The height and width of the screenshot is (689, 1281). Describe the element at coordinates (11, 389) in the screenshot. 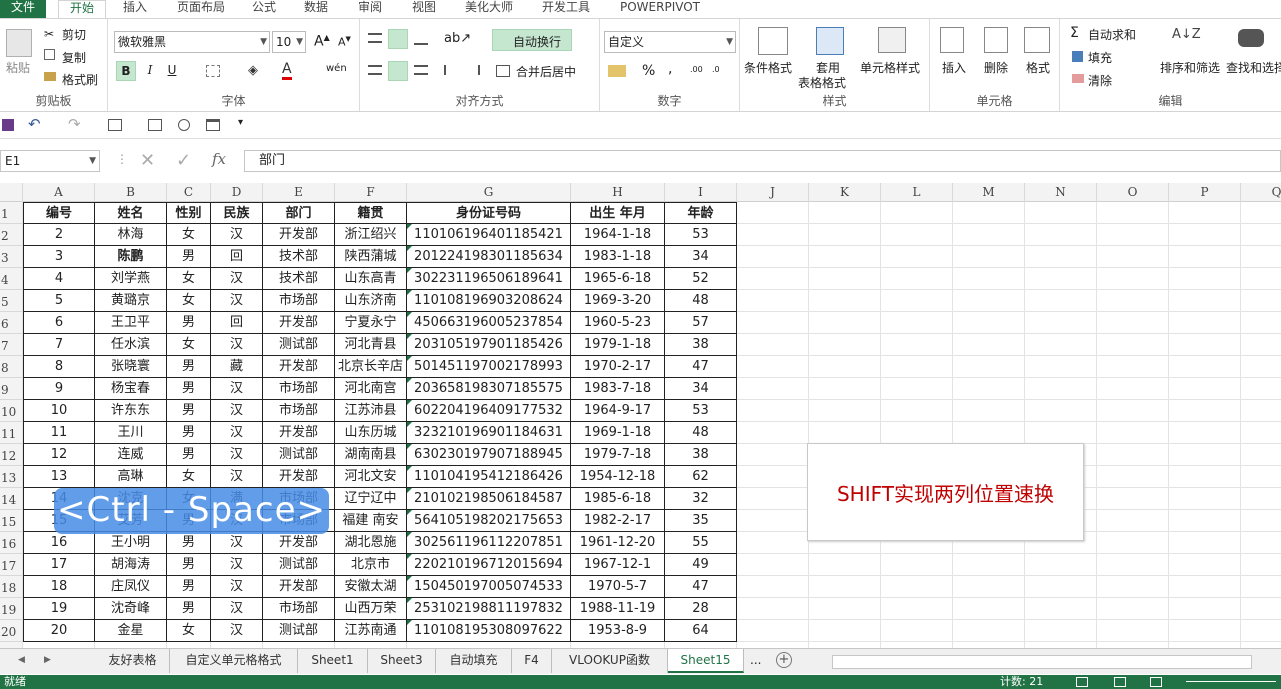

I see `row-header: 9` at that location.